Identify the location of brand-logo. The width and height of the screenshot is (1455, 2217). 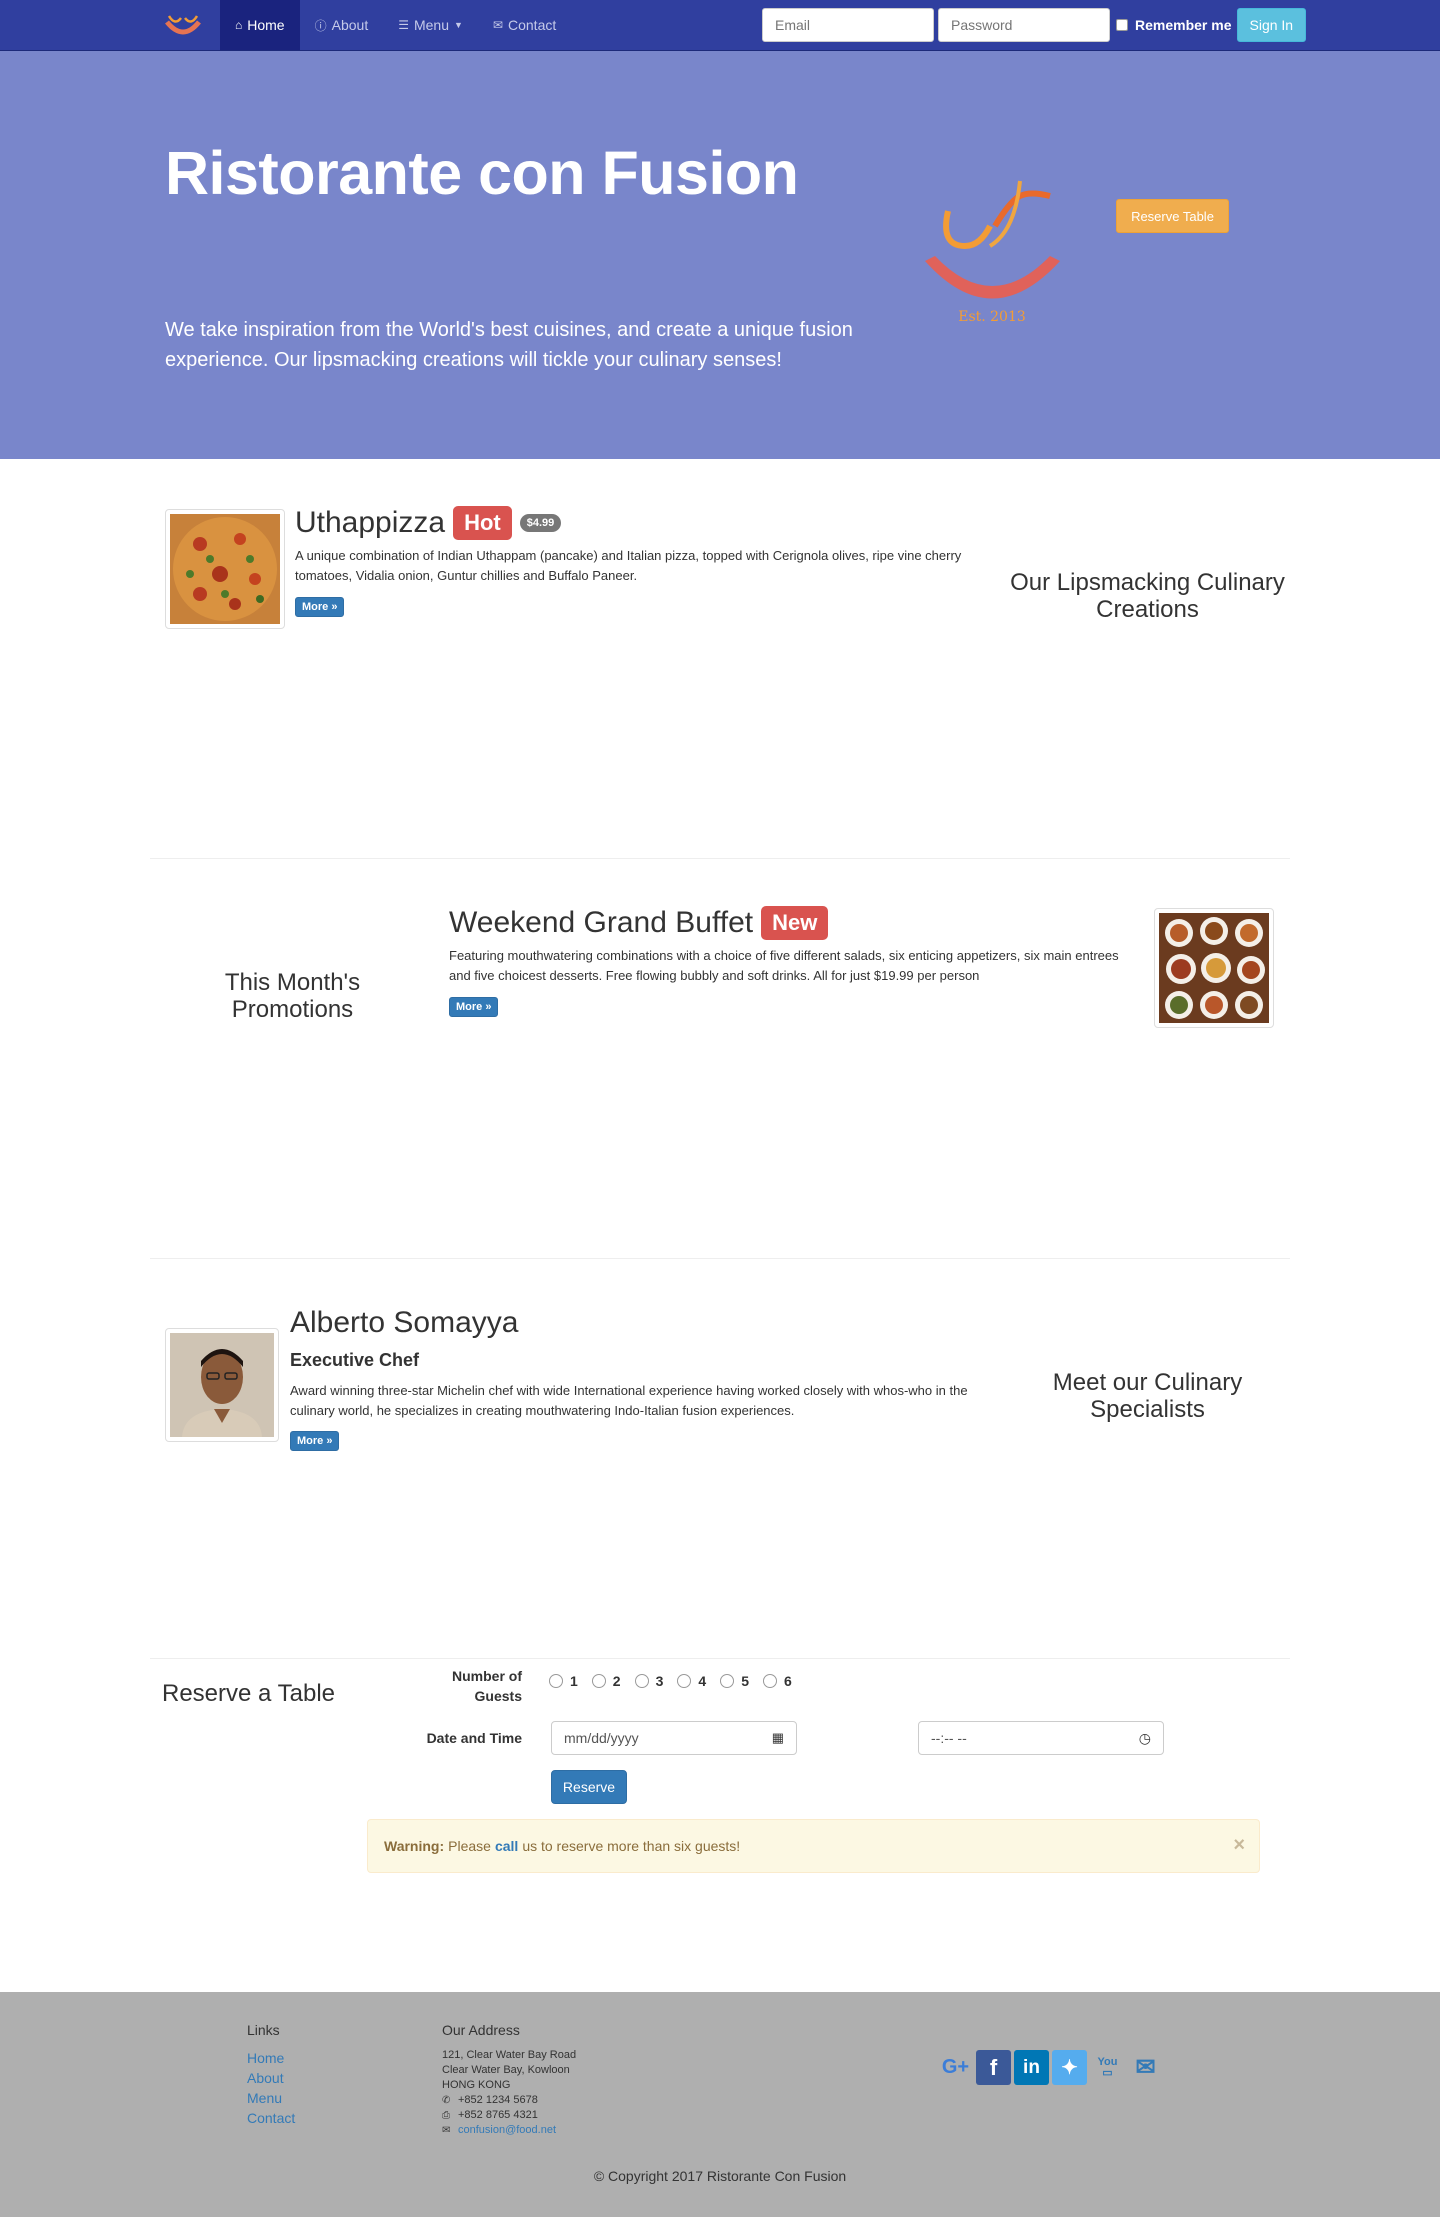
(183, 26).